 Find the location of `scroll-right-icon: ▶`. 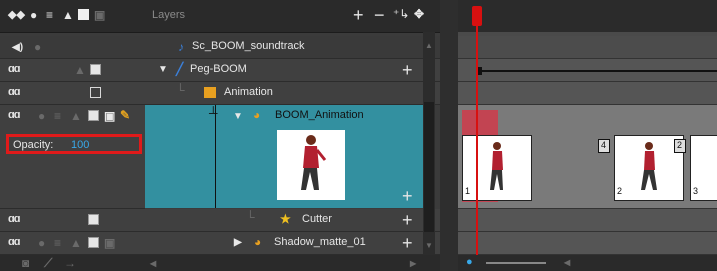

scroll-right-icon: ▶ is located at coordinates (413, 264).